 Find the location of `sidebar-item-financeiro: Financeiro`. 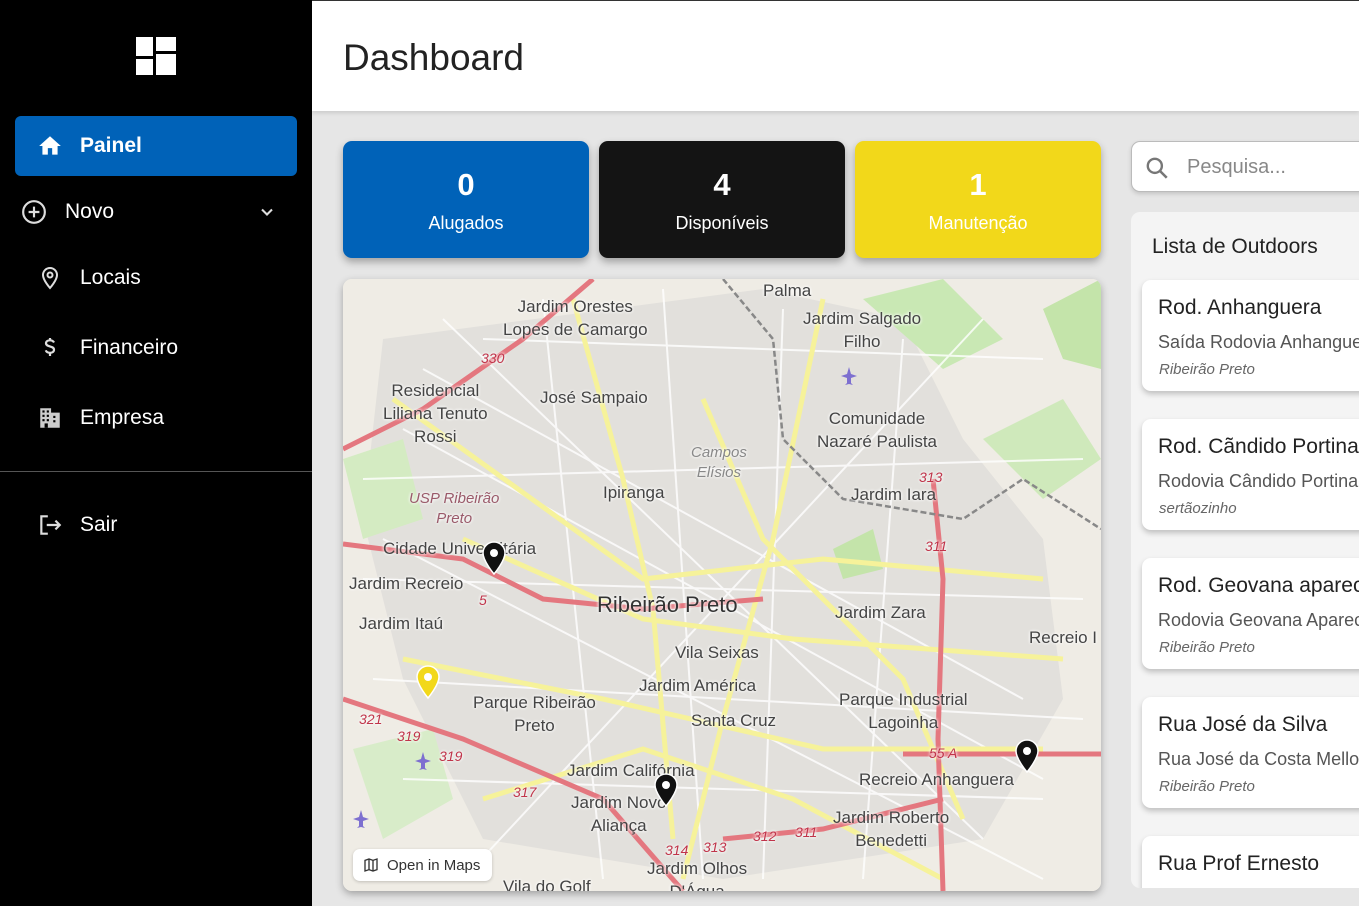

sidebar-item-financeiro: Financeiro is located at coordinates (156, 348).